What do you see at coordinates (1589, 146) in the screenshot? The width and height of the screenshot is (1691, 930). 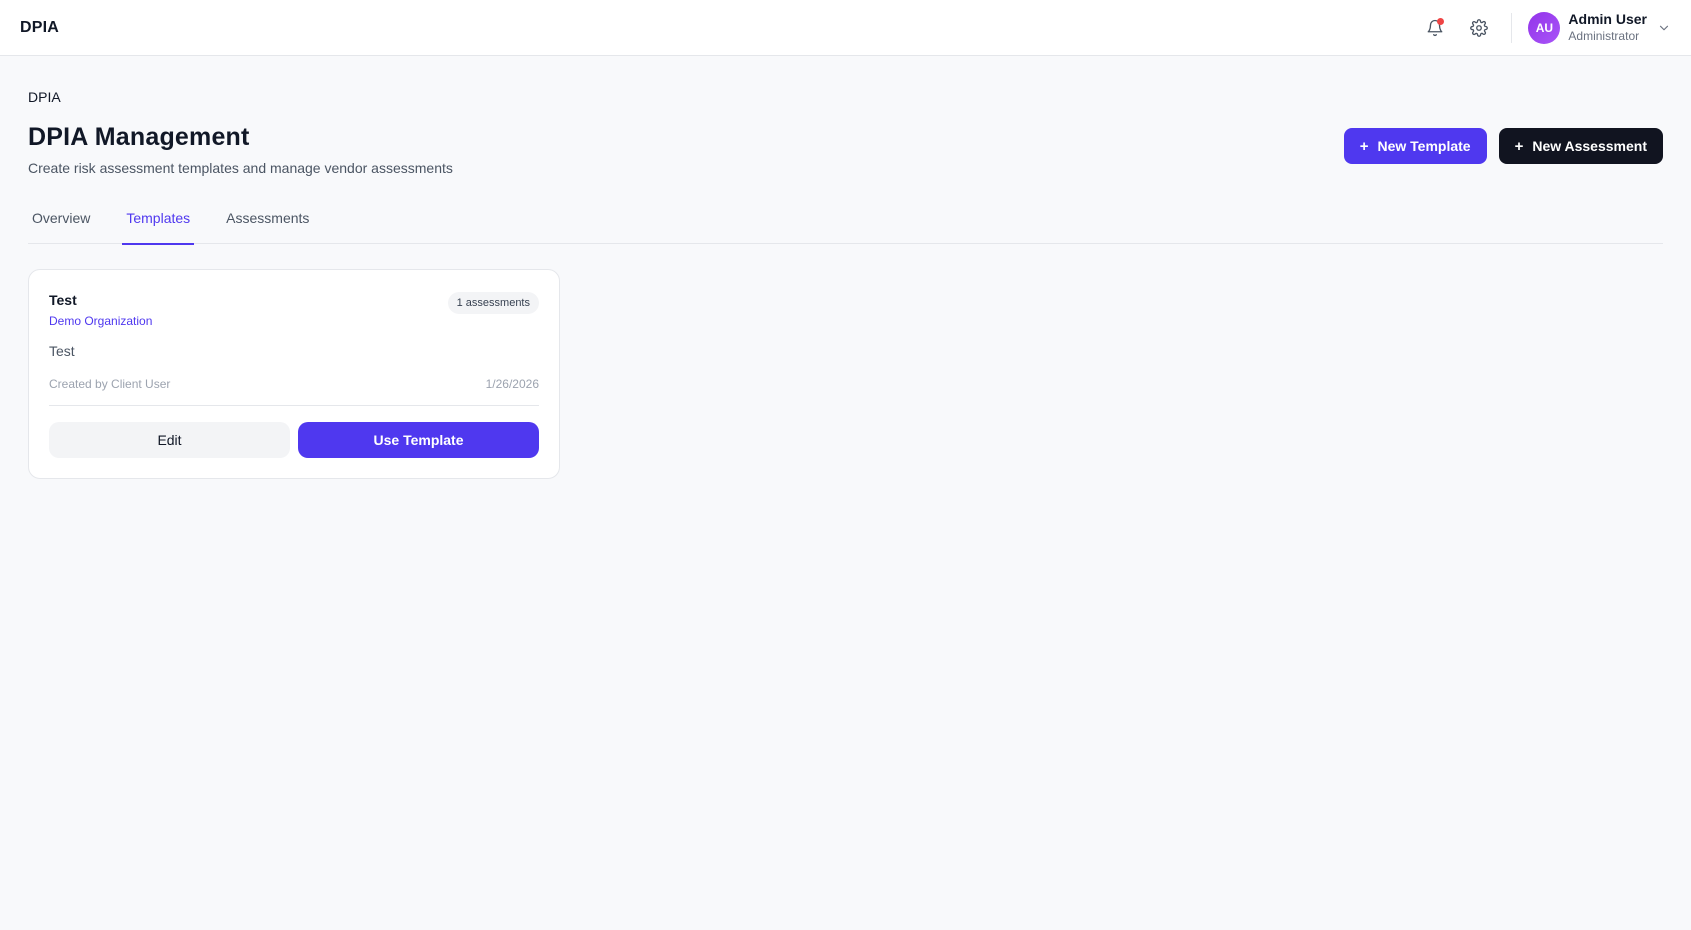 I see `new-assessment-label: New Assessment` at bounding box center [1589, 146].